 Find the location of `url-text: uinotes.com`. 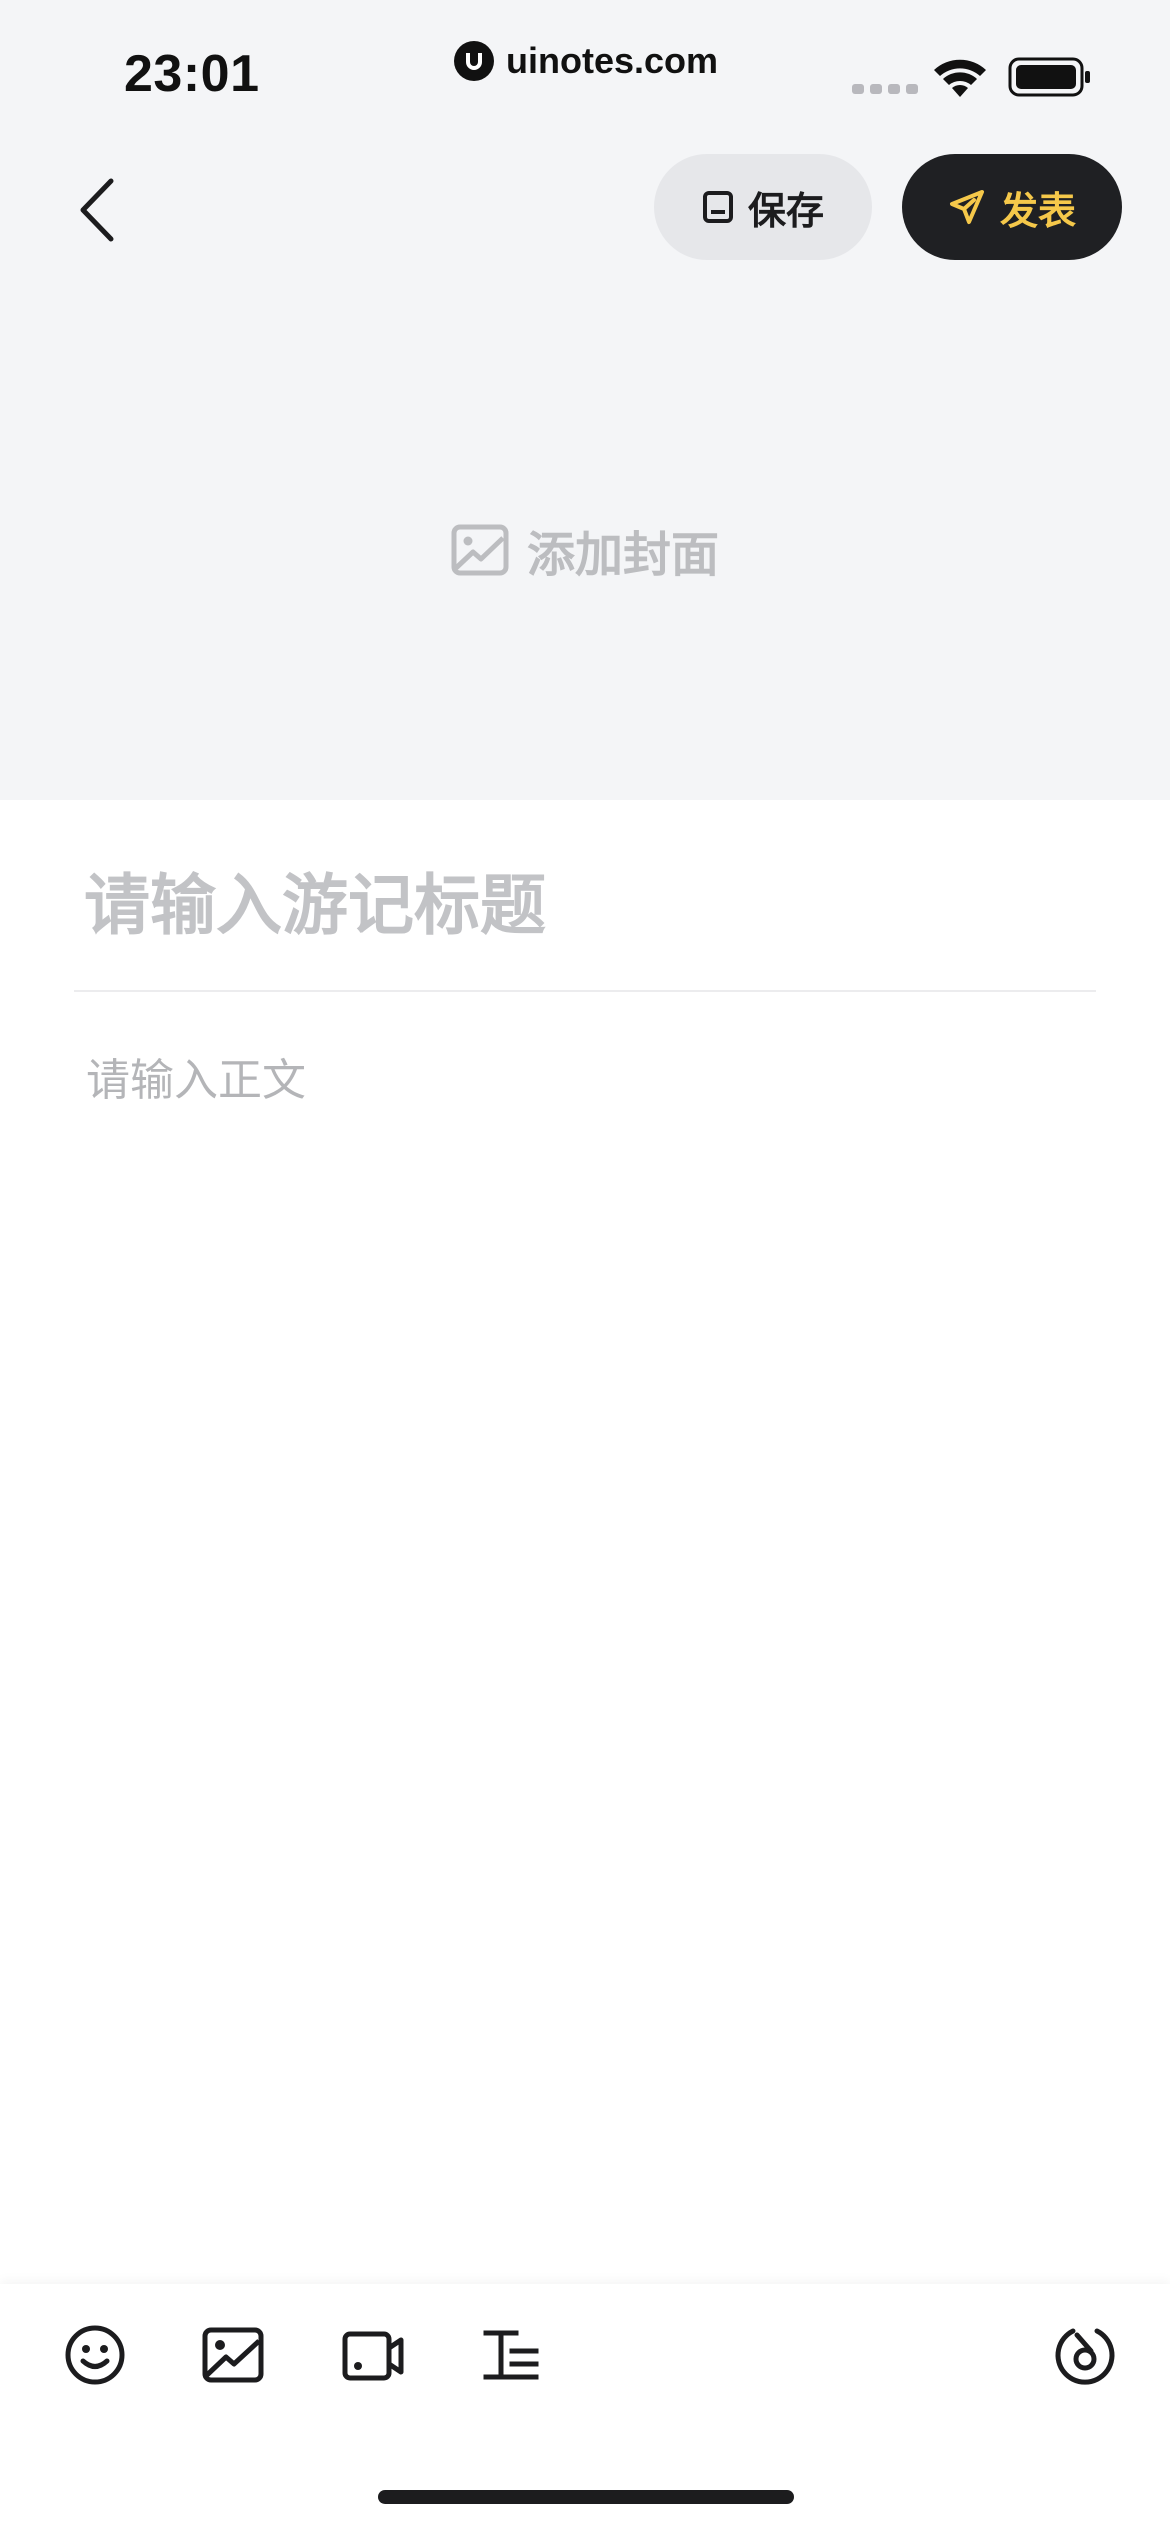

url-text: uinotes.com is located at coordinates (612, 60).